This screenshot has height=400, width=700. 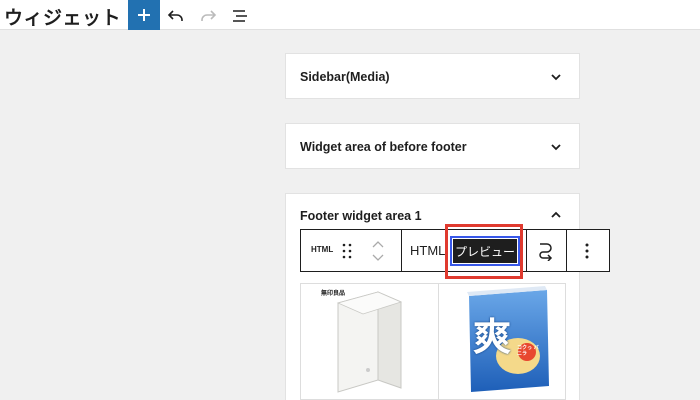 What do you see at coordinates (432, 76) in the screenshot?
I see `widget-area-sidebar-media: Sidebar(Media)` at bounding box center [432, 76].